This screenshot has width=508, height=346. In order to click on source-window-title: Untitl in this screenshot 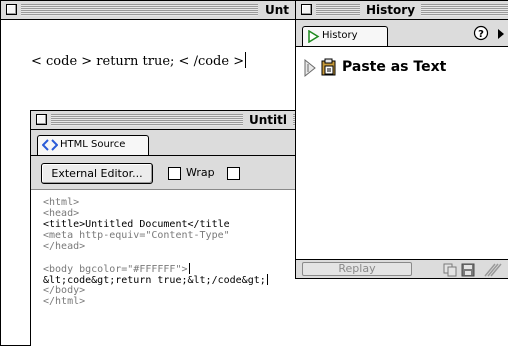, I will do `click(268, 120)`.